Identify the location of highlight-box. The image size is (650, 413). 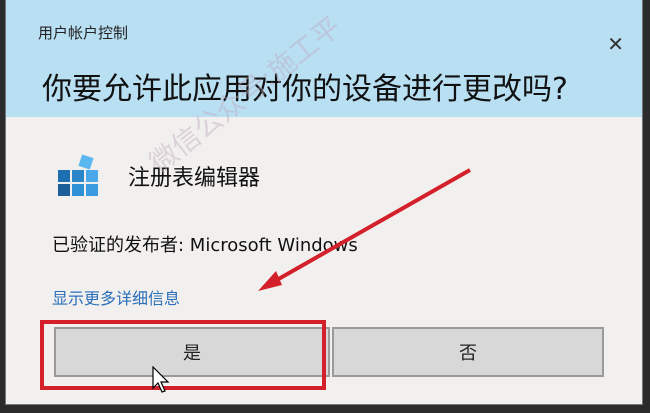
(183, 355).